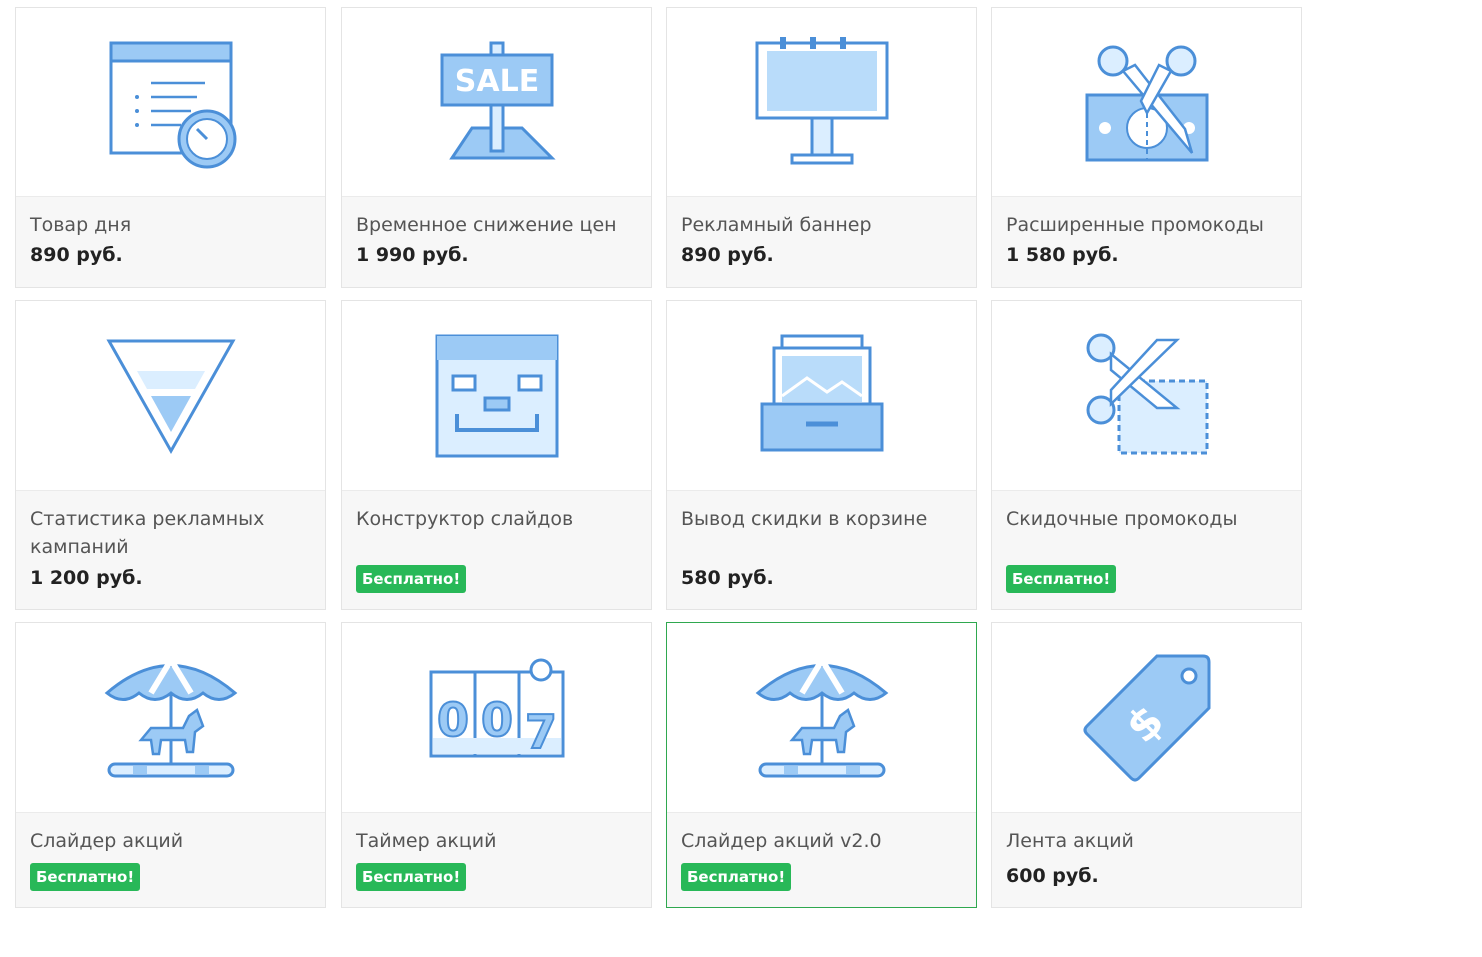 Image resolution: width=1482 pixels, height=957 pixels. Describe the element at coordinates (821, 859) in the screenshot. I see `card-footer: Слайдер акций v2.0 Бесплатно!` at that location.